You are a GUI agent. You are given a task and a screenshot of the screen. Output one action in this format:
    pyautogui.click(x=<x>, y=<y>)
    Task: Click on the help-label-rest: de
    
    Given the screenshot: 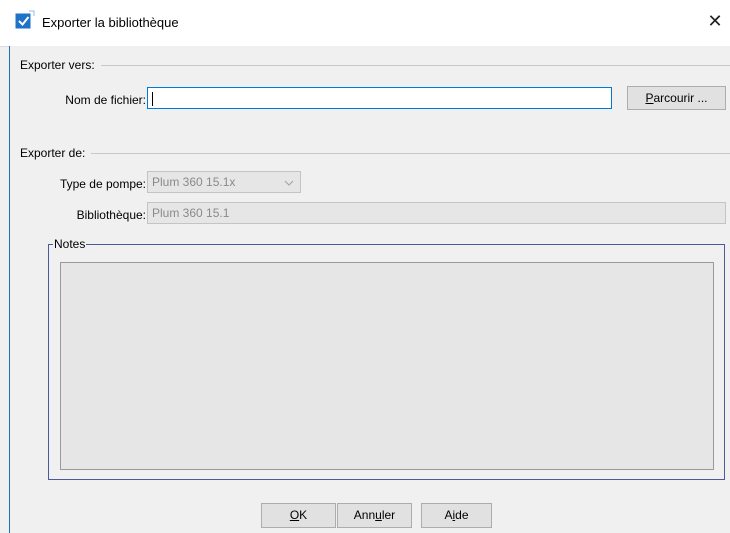 What is the action you would take?
    pyautogui.click(x=462, y=515)
    